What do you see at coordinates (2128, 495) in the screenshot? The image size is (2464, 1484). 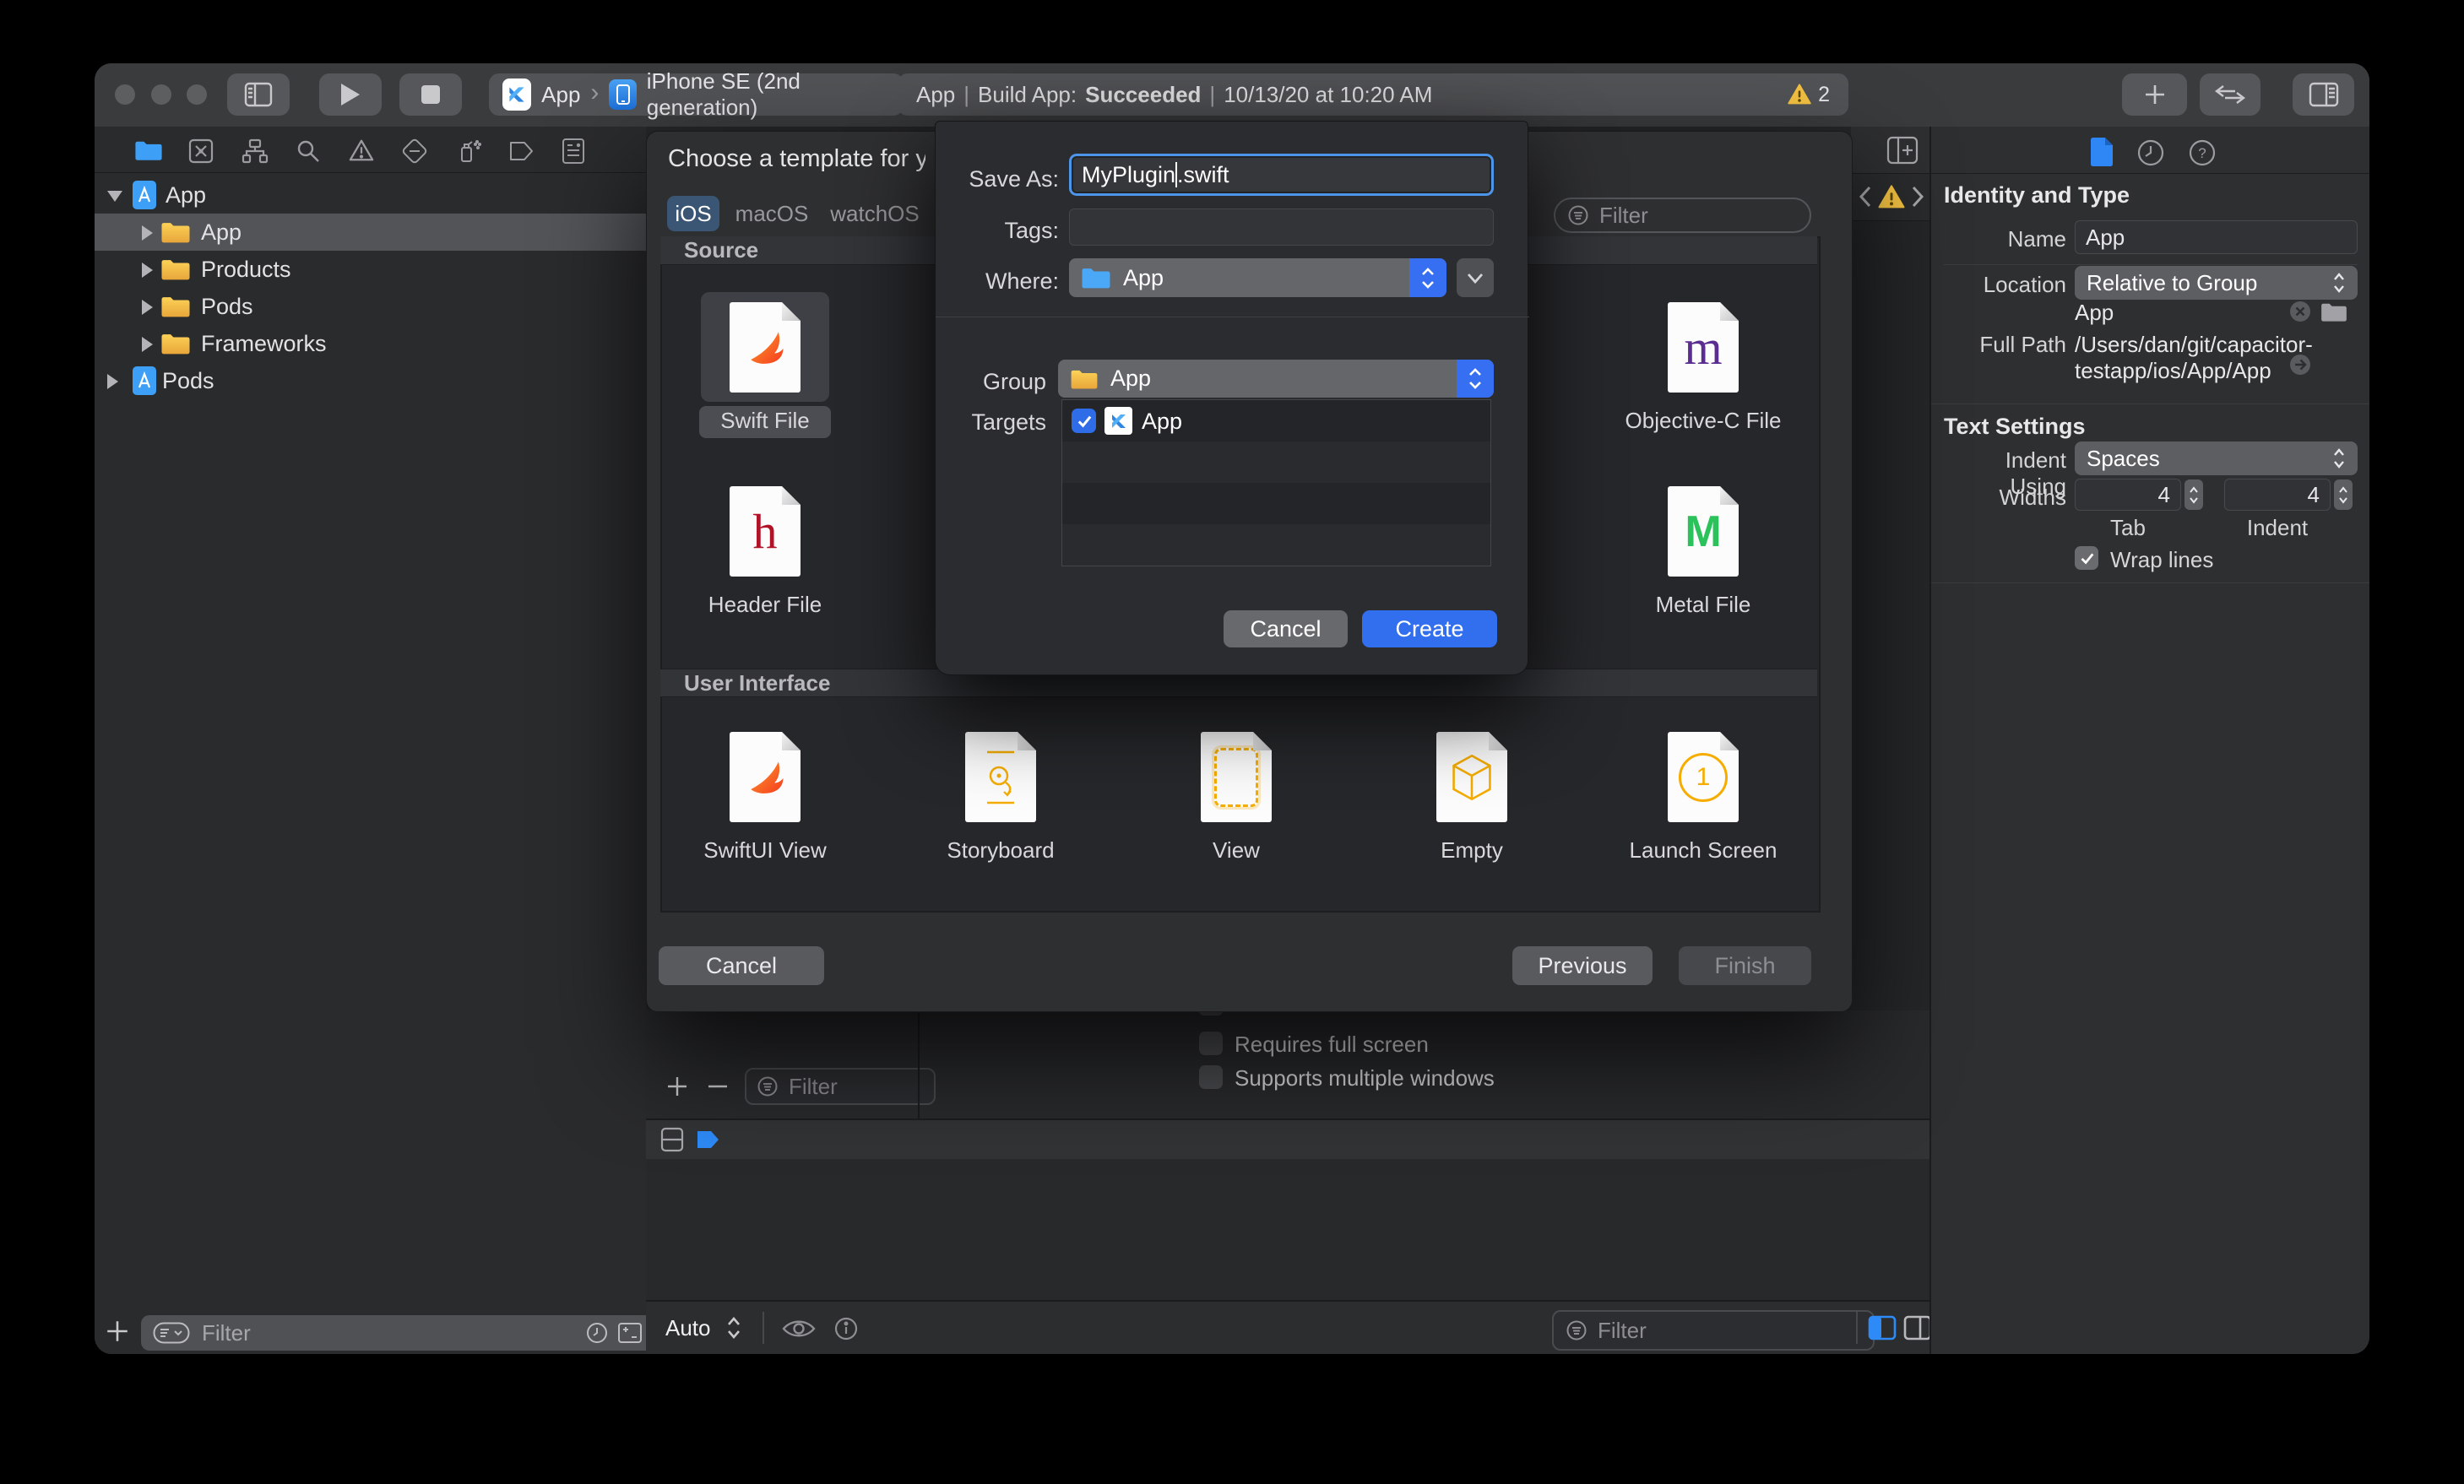 I see `tab-width-field: 4` at bounding box center [2128, 495].